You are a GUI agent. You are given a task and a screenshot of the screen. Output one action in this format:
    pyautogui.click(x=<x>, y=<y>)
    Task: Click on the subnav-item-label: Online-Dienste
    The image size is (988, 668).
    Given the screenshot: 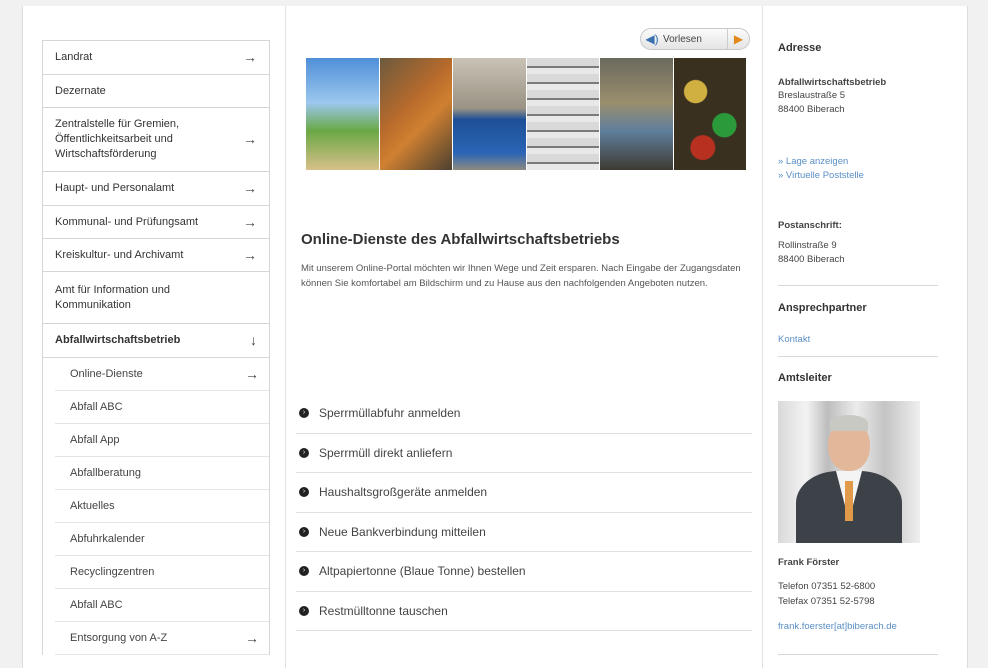 What is the action you would take?
    pyautogui.click(x=106, y=374)
    